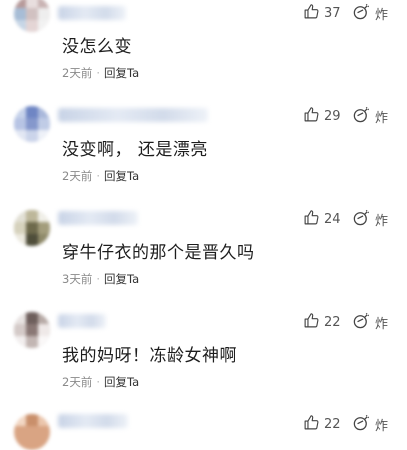  I want to click on like-button: 37, so click(322, 13).